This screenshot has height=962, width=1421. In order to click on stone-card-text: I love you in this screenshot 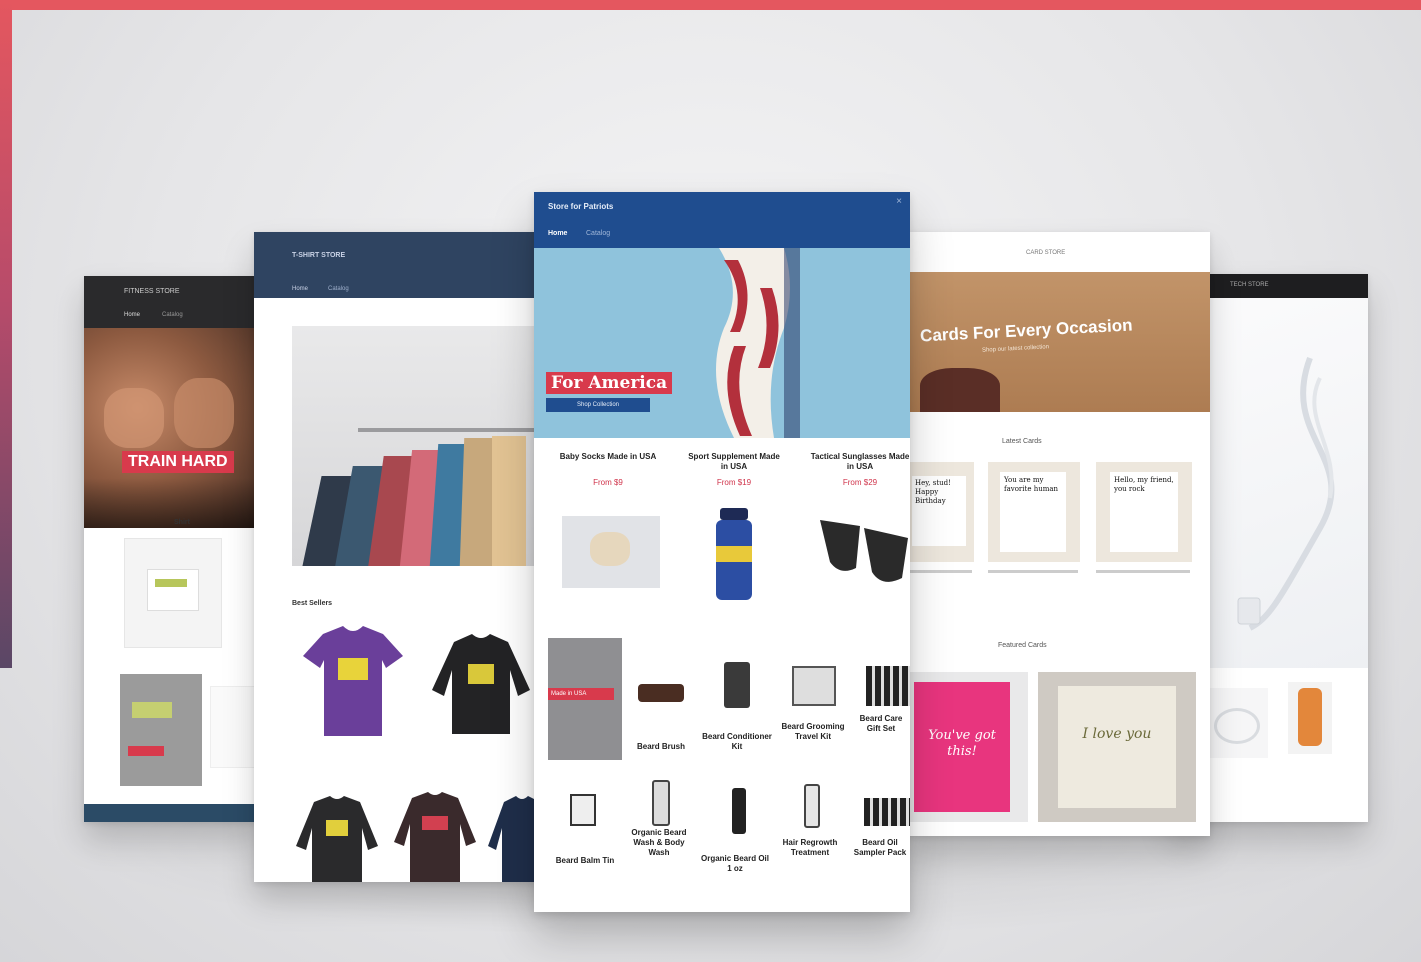, I will do `click(1117, 734)`.